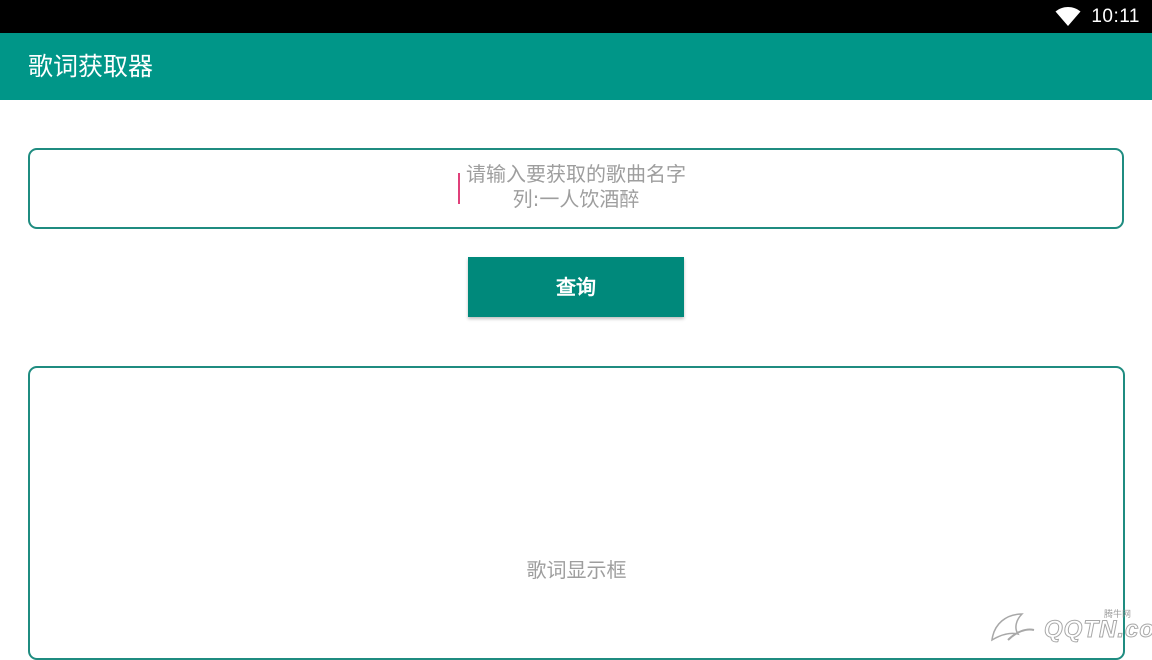 The image size is (1152, 660). What do you see at coordinates (576, 66) in the screenshot?
I see `app-bar: 歌词获取器` at bounding box center [576, 66].